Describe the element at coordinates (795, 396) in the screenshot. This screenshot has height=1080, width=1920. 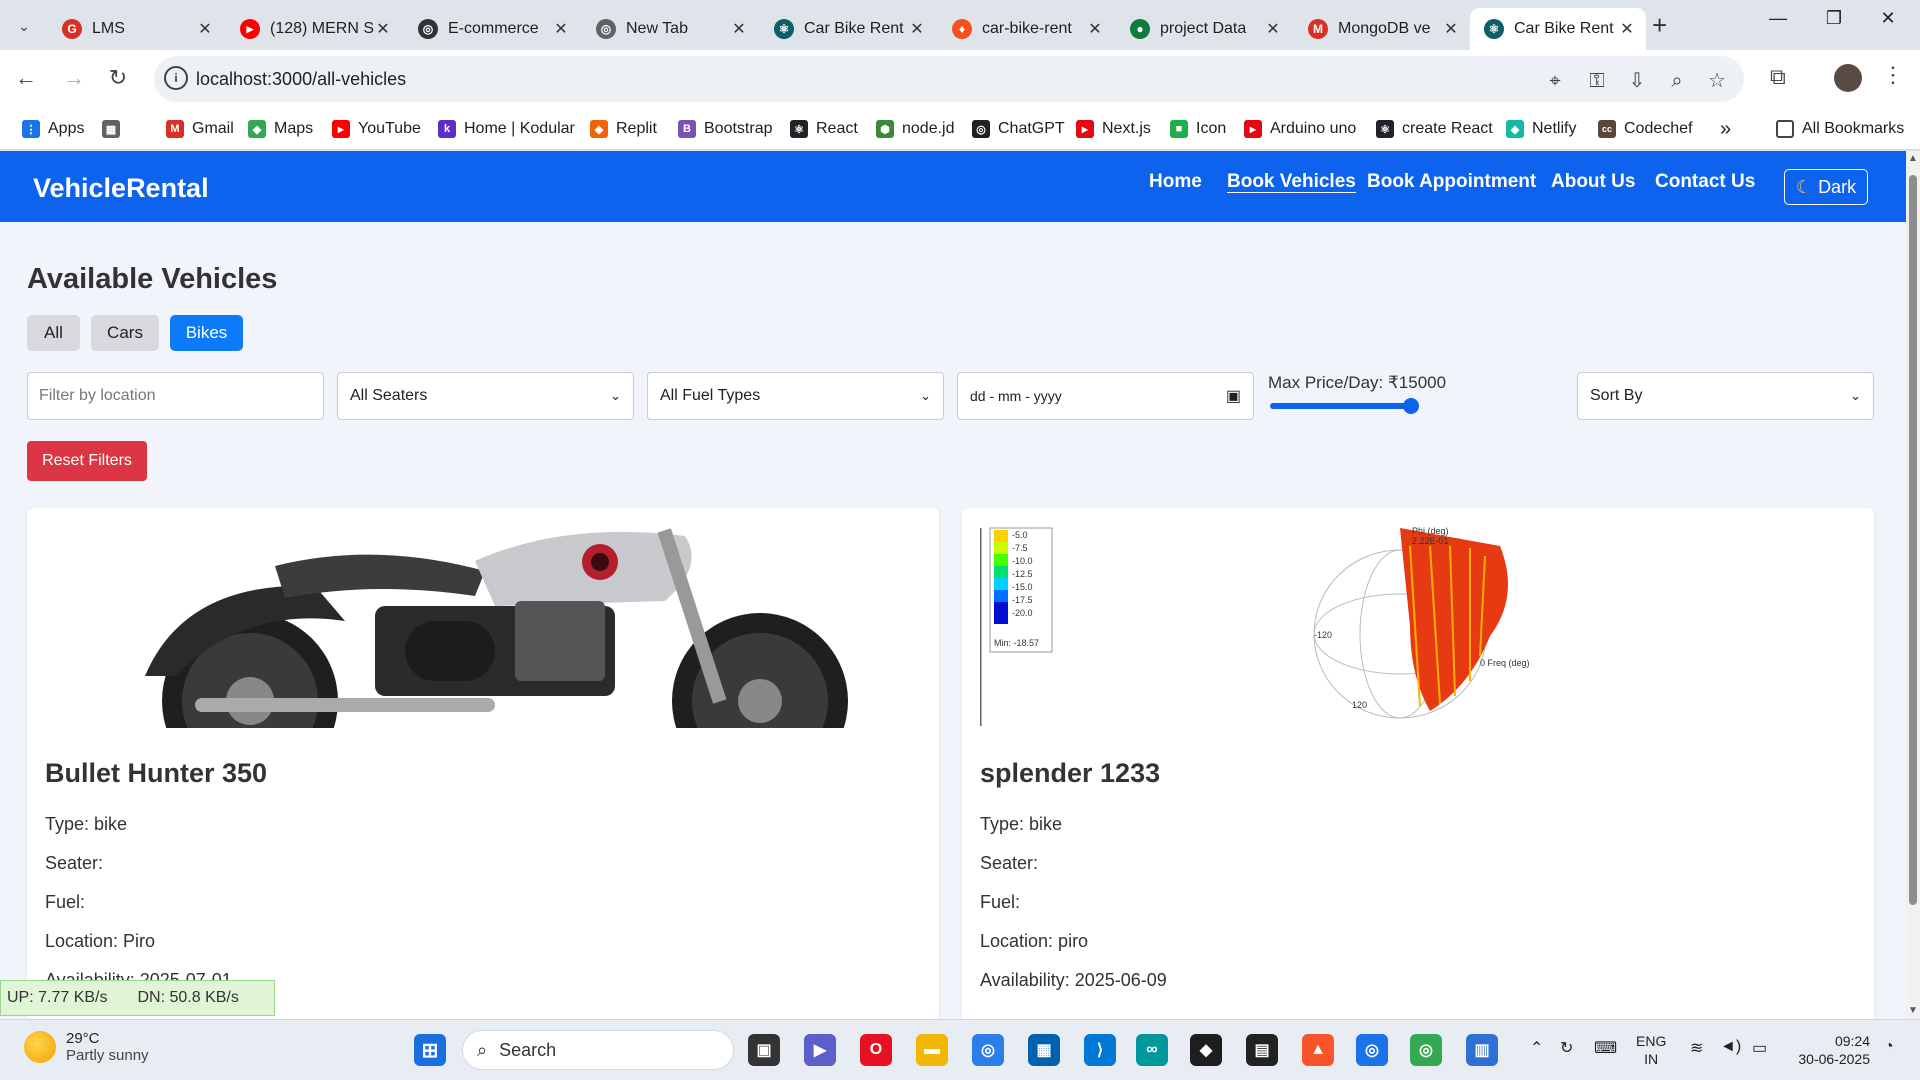
I see `fuel-type-select: All Fuel Types ⌄` at that location.